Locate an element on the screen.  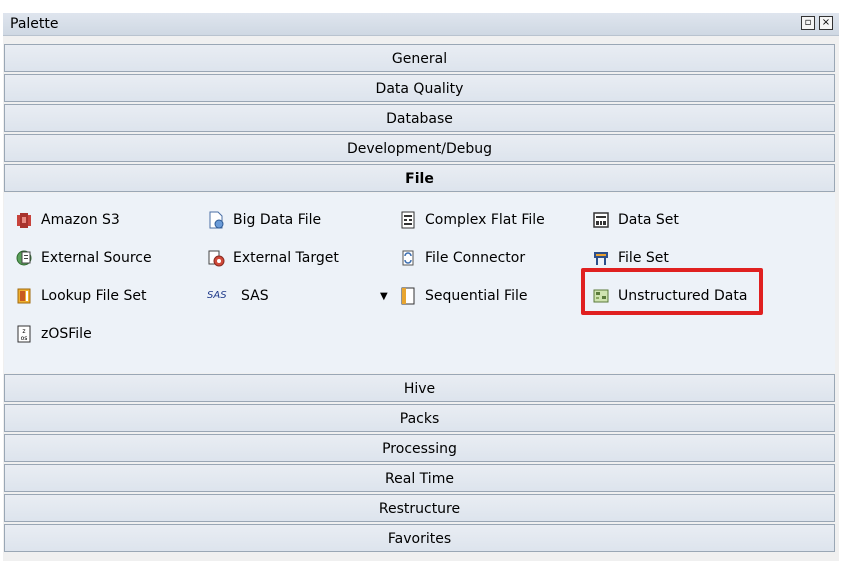
category-restructure: Restructure is located at coordinates (419, 508).